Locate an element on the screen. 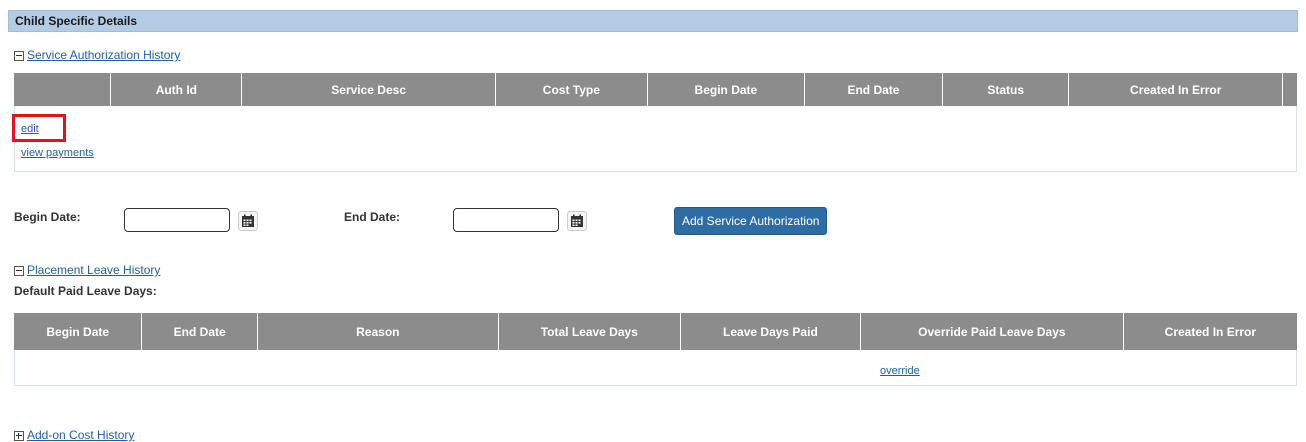 This screenshot has height=442, width=1306. column-header-service-desc: Service Desc is located at coordinates (368, 89).